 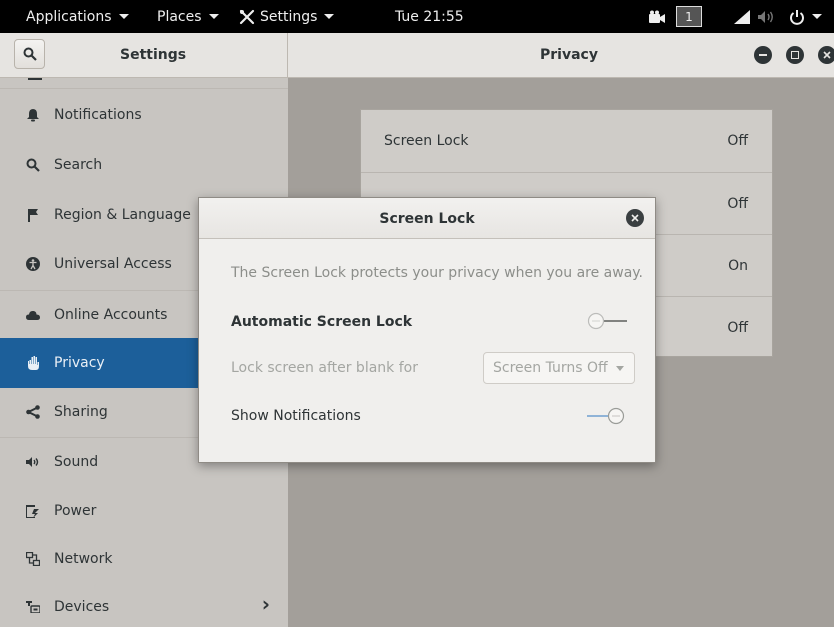 I want to click on settings-tools-icon, so click(x=247, y=17).